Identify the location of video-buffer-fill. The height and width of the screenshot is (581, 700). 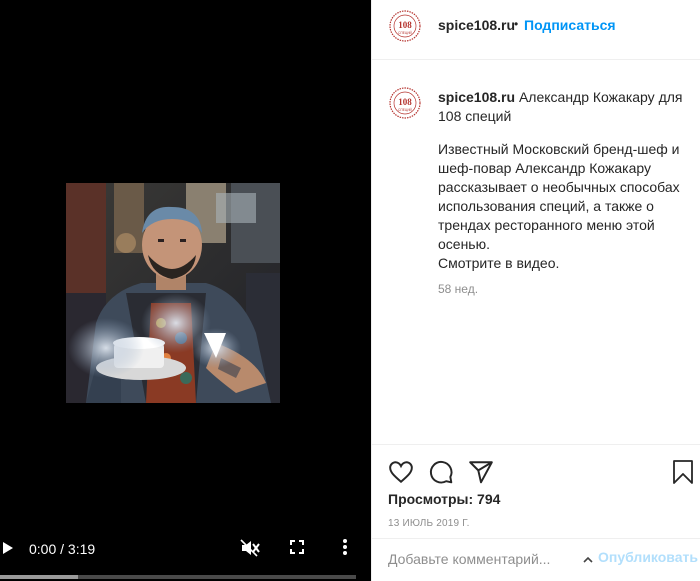
(39, 577).